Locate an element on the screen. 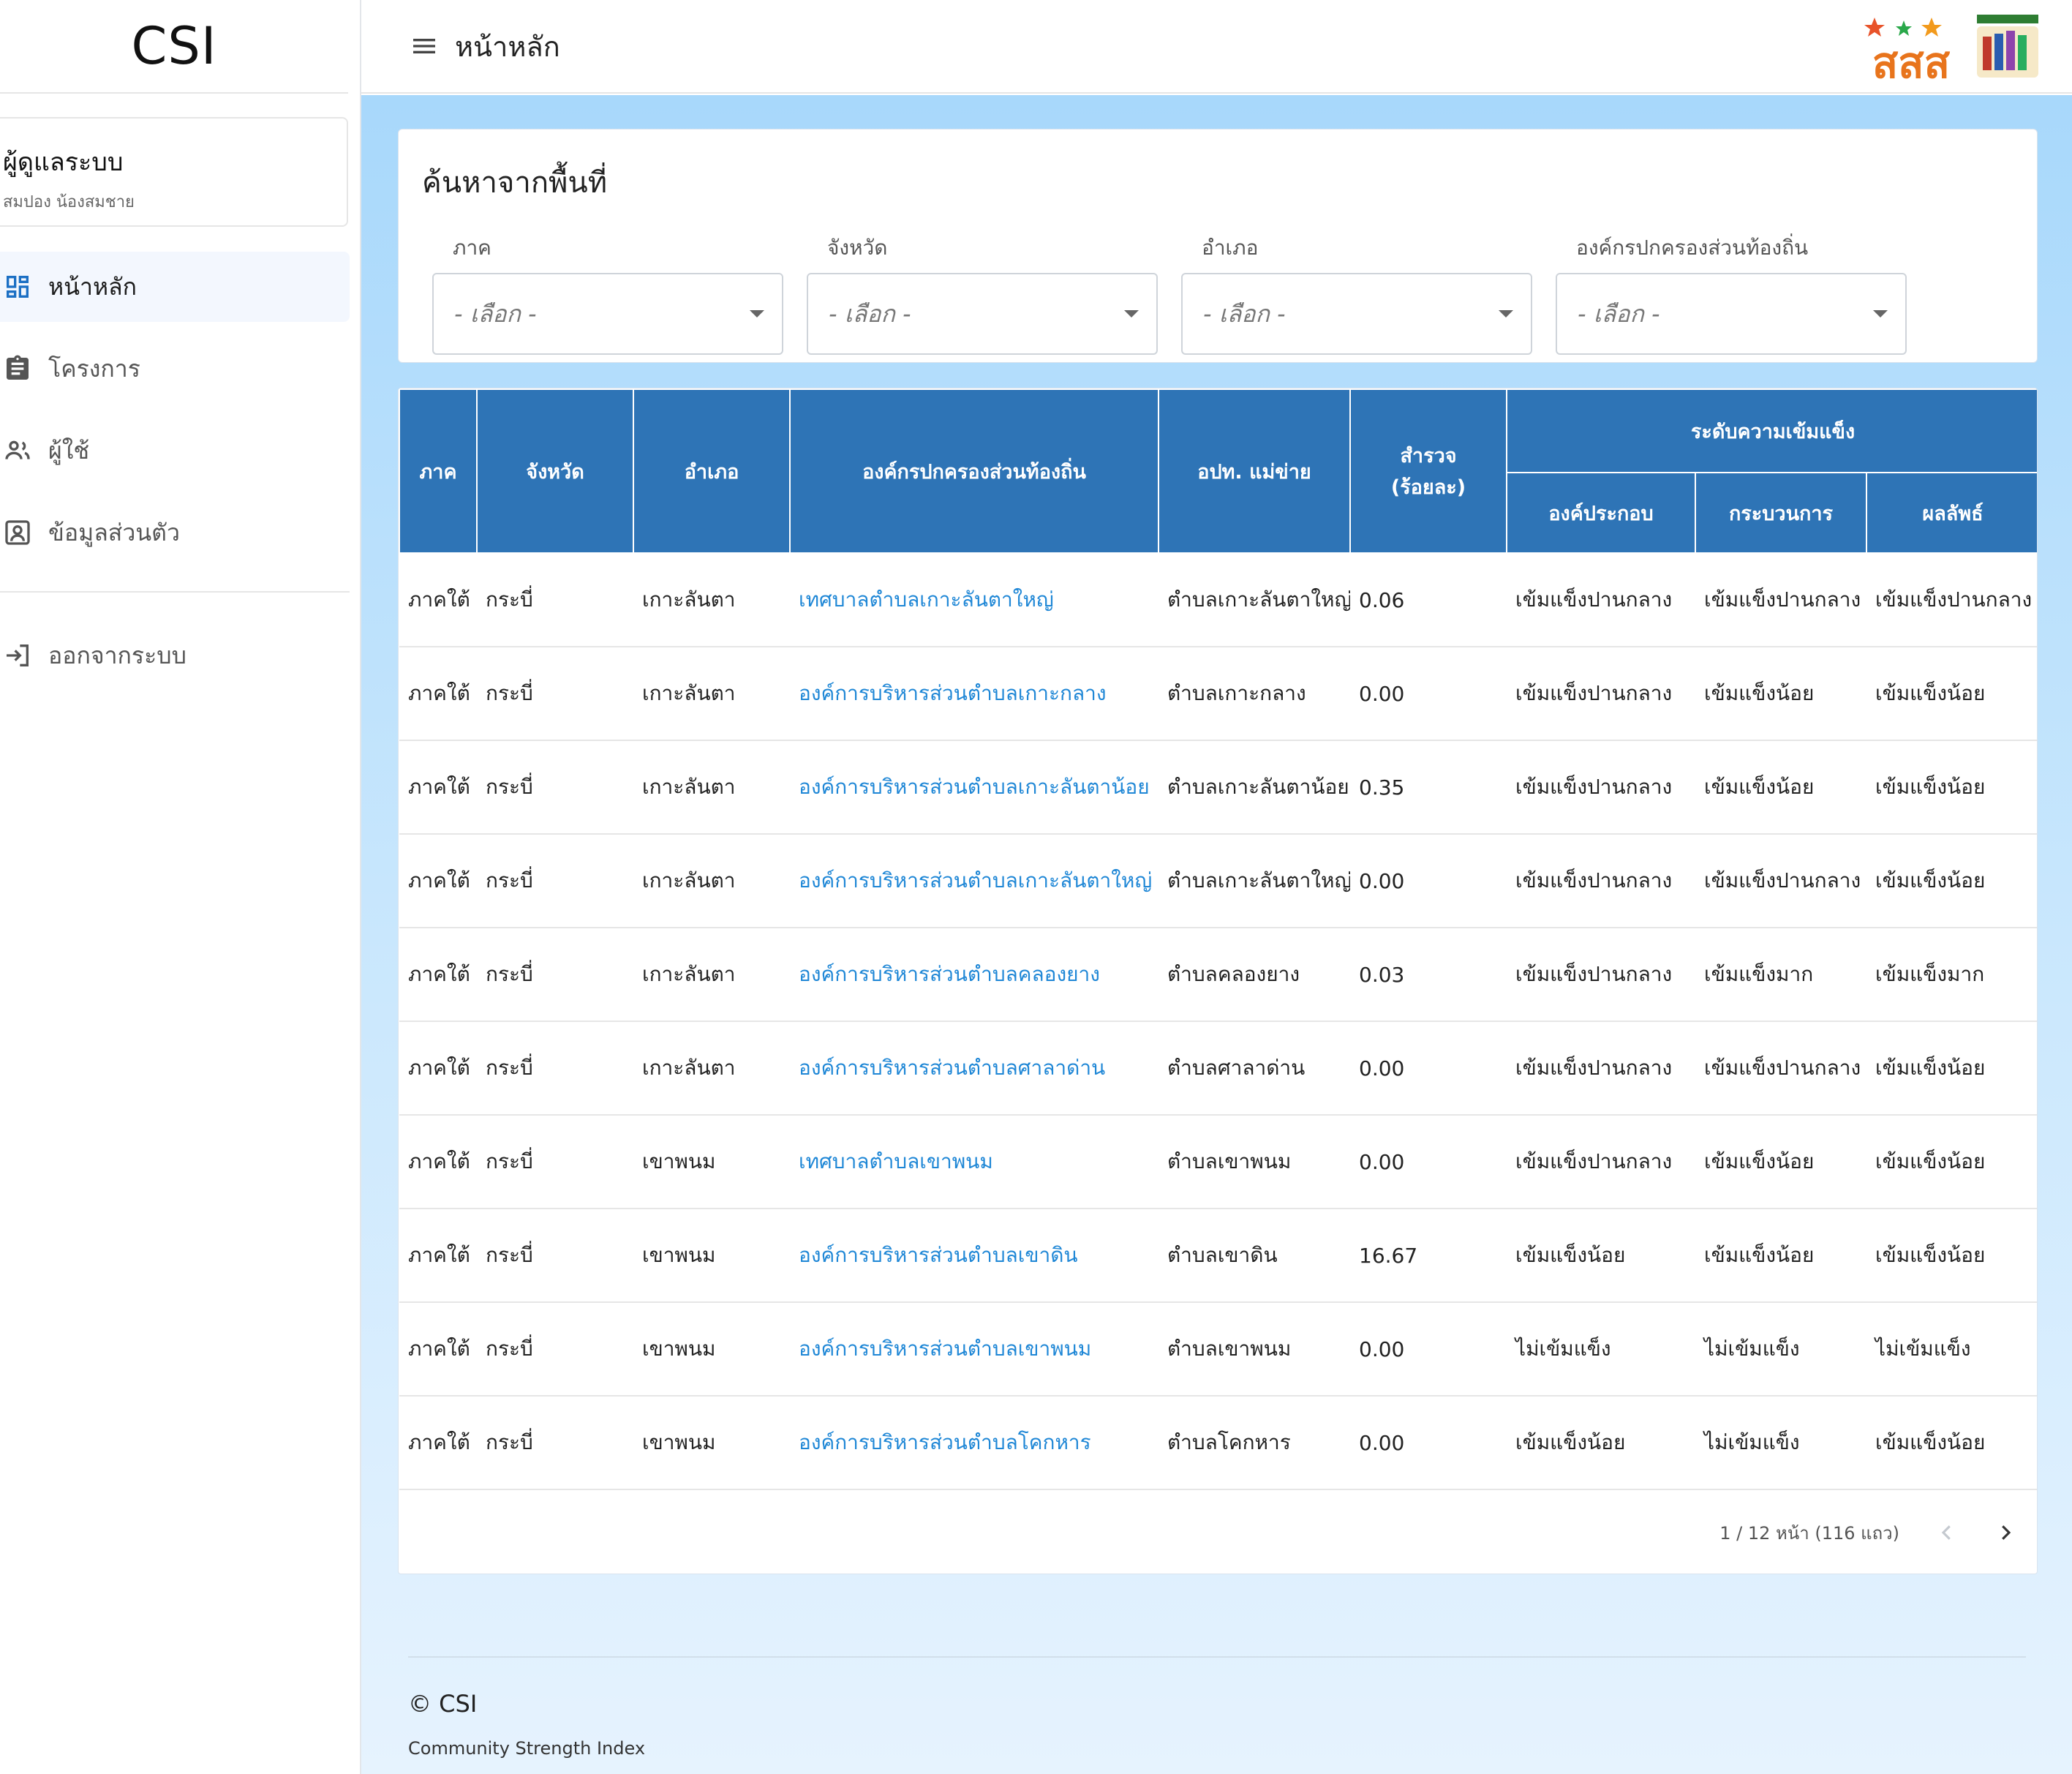  org-link: องค์การบริหารส่วนตำบลเกาะลันตาน้อย is located at coordinates (974, 787).